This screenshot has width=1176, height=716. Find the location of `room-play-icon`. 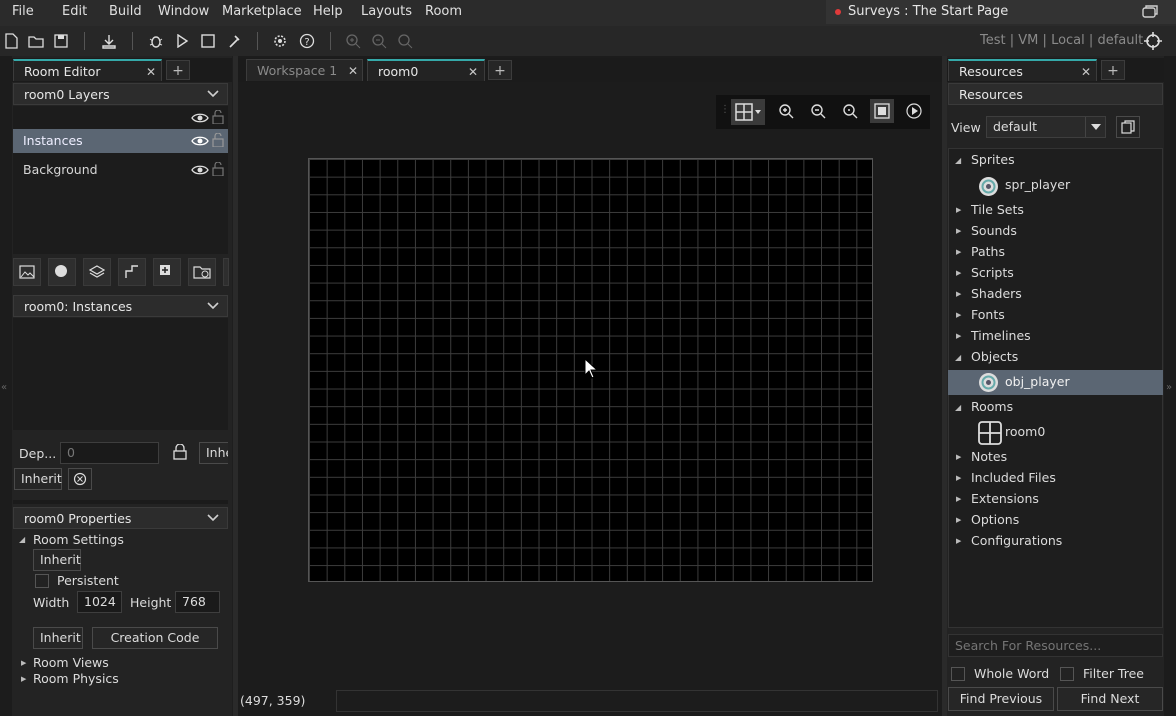

room-play-icon is located at coordinates (914, 111).